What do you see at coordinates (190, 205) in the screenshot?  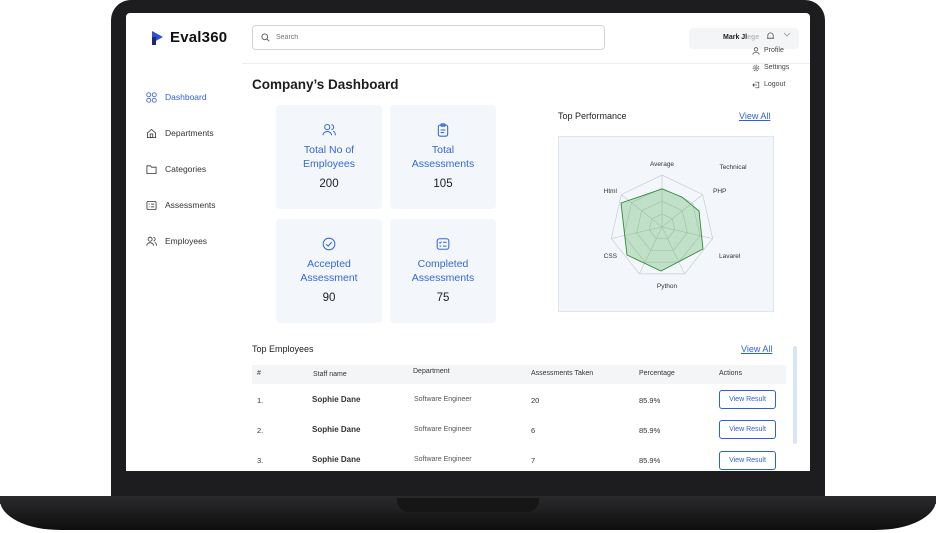 I see `sidebar-item-label: Assessments` at bounding box center [190, 205].